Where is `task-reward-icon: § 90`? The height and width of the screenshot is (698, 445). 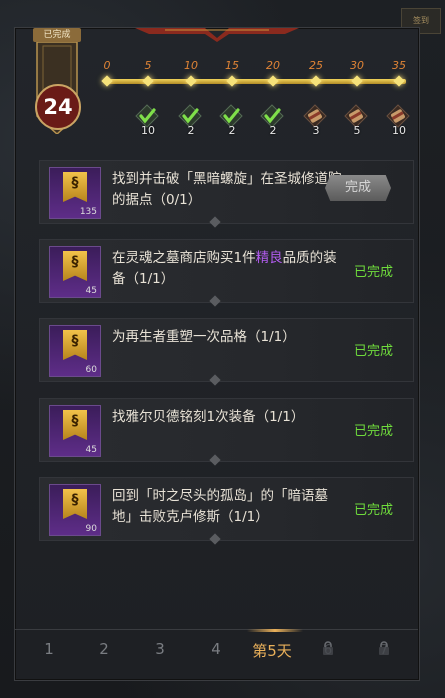
task-reward-icon: § 90 is located at coordinates (75, 510).